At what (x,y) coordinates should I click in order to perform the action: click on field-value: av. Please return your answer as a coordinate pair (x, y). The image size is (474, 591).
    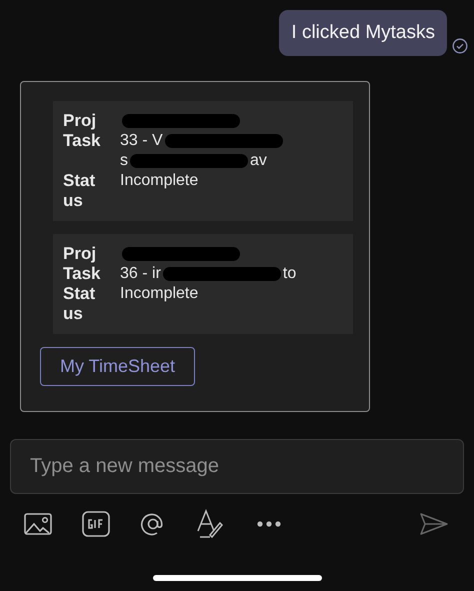
    Looking at the image, I should click on (258, 161).